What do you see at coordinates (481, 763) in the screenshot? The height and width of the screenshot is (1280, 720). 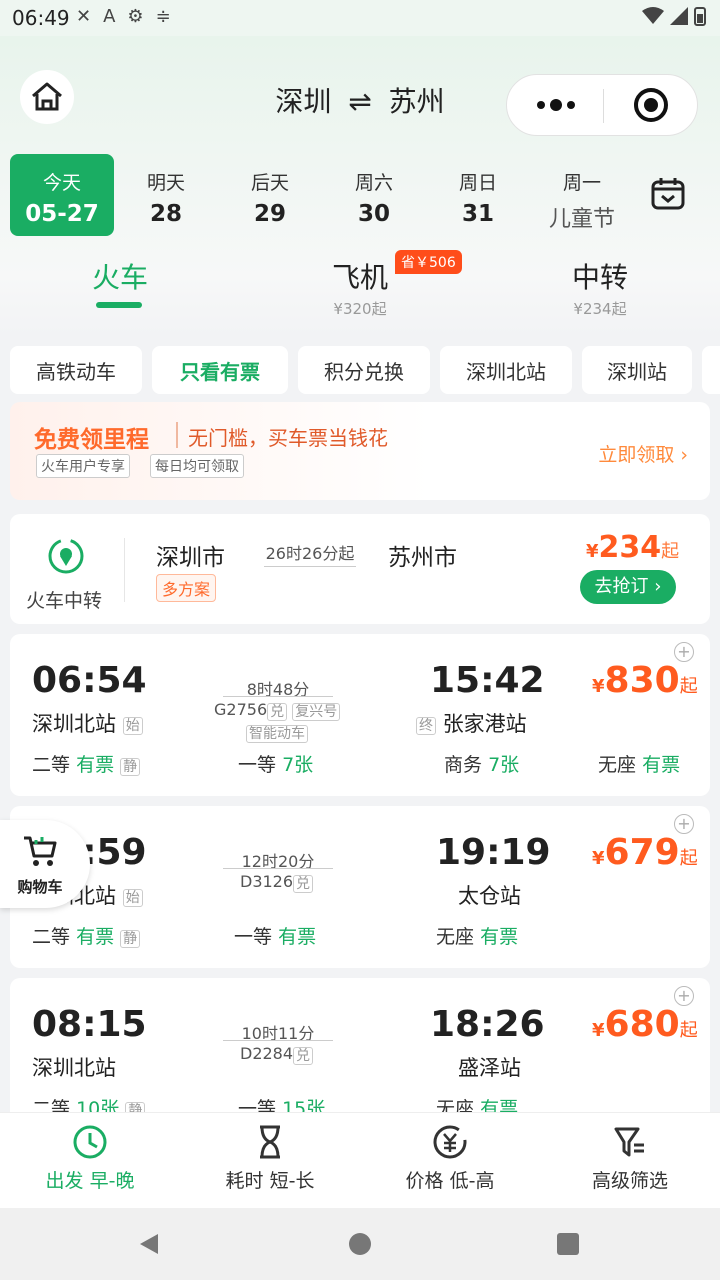 I see `seat-business: 商务 7张` at bounding box center [481, 763].